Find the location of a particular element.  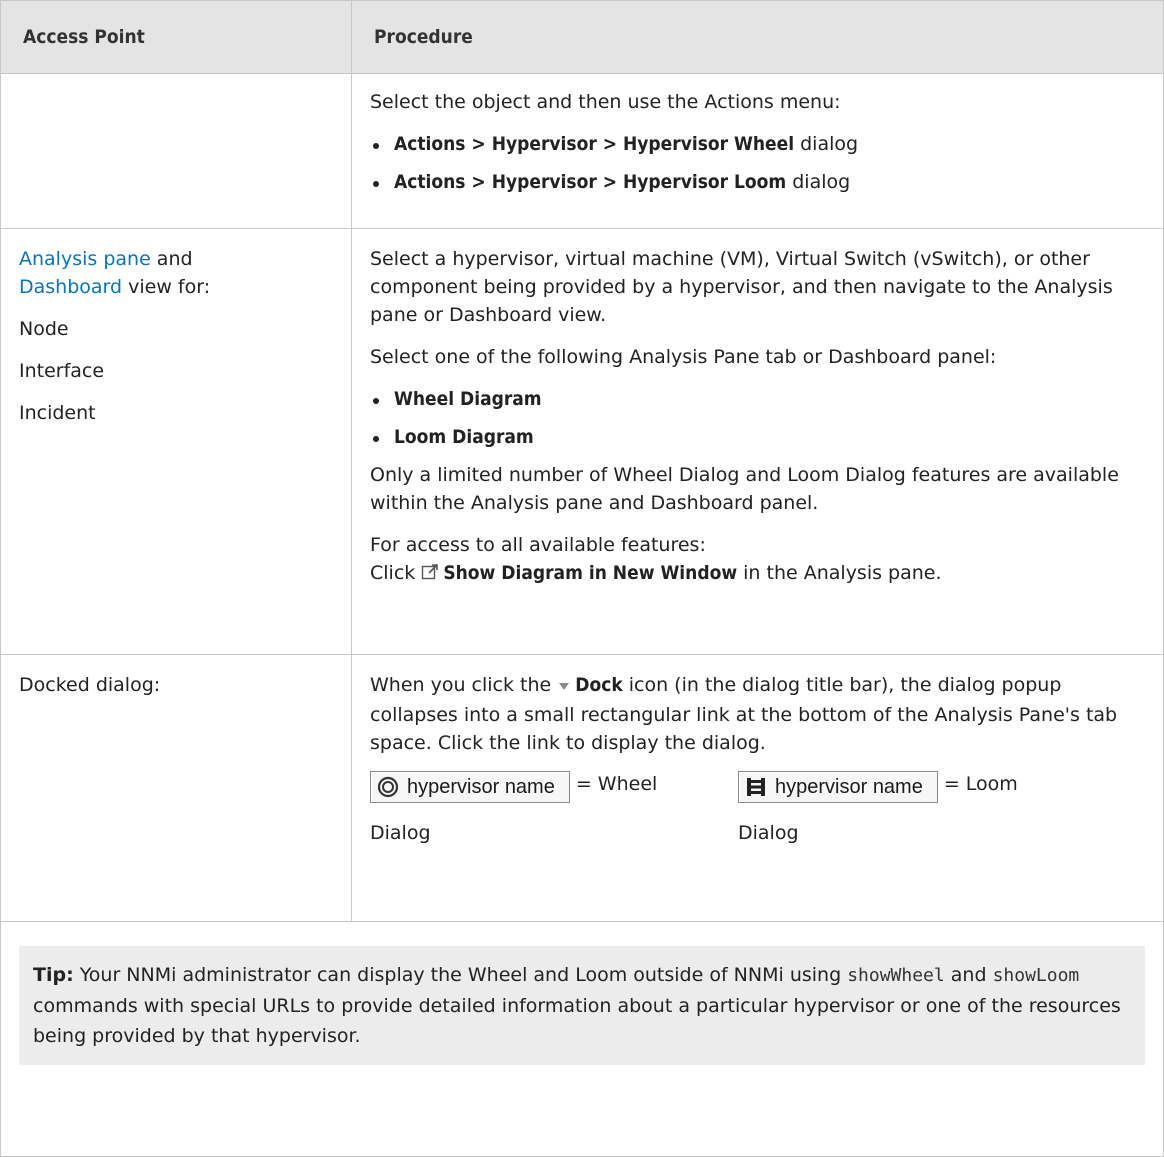

access-item-node: Node is located at coordinates (44, 329).